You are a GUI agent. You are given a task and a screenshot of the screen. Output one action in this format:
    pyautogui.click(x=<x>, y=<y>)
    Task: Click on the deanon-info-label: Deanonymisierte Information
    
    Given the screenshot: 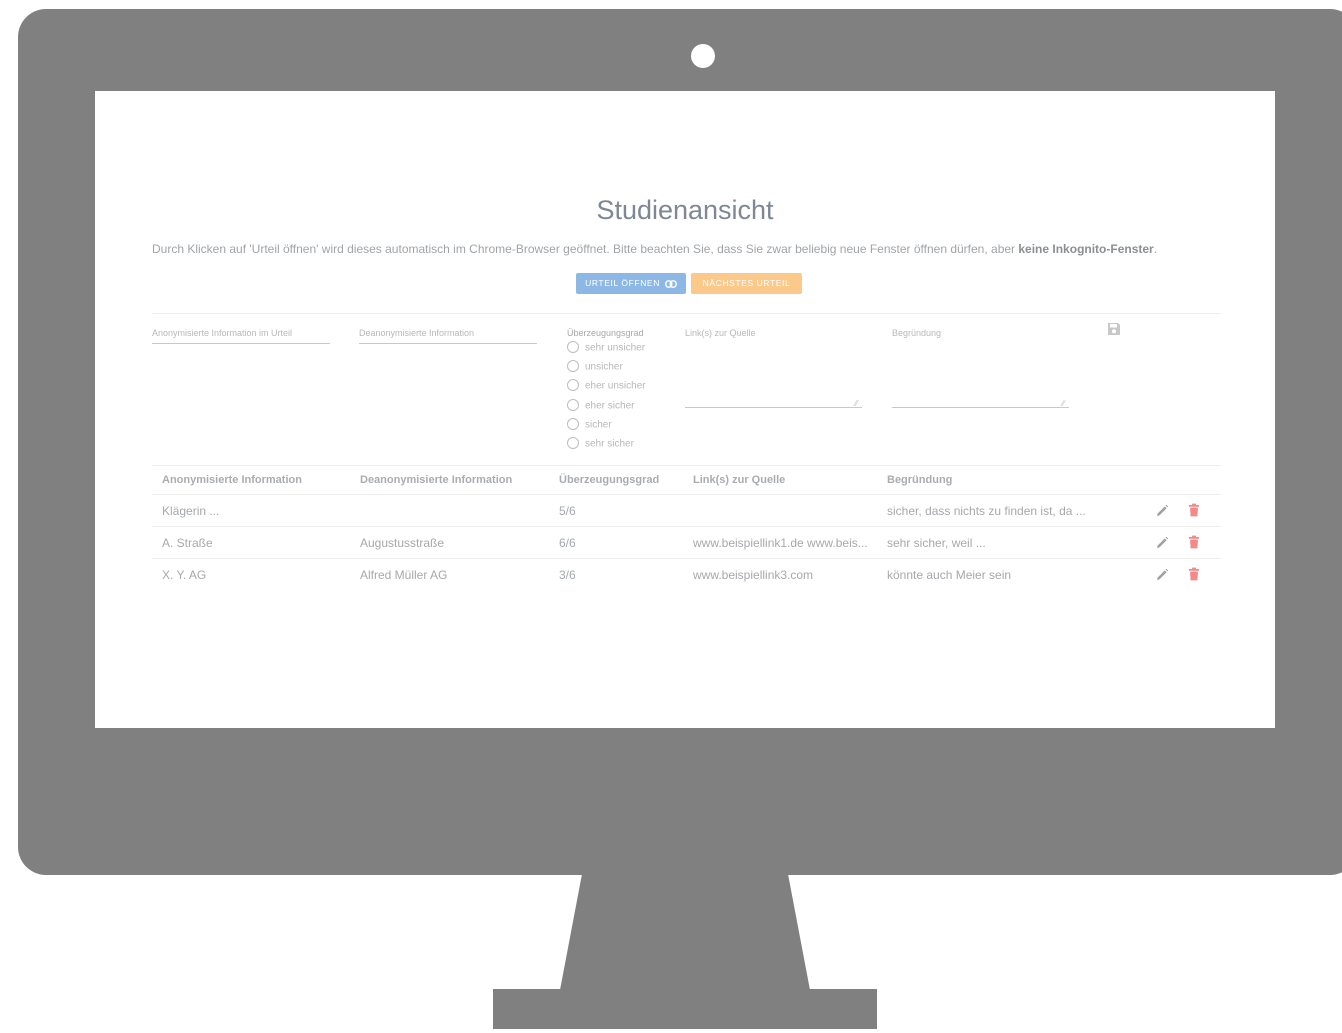 What is the action you would take?
    pyautogui.click(x=417, y=333)
    